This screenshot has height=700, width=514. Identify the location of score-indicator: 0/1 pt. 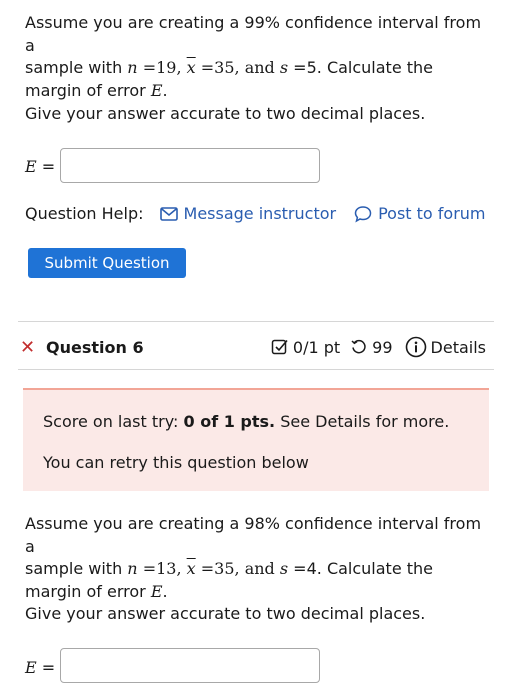
(305, 347).